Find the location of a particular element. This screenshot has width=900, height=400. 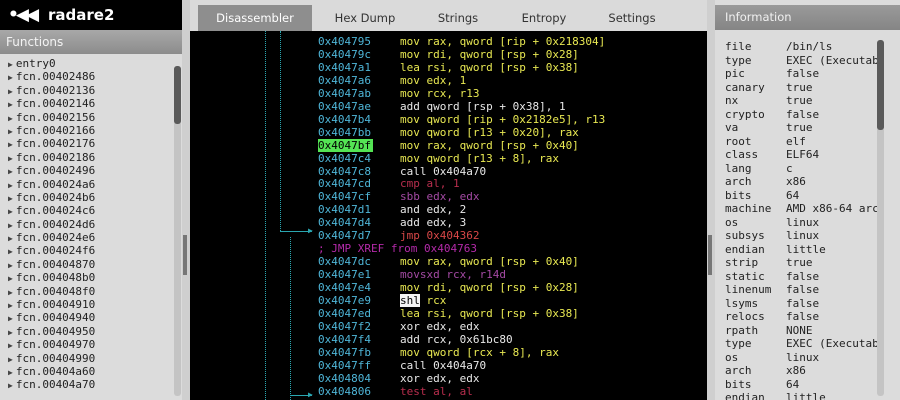

disasm-line: 0x4047cd cmp al, 1 is located at coordinates (448, 183).